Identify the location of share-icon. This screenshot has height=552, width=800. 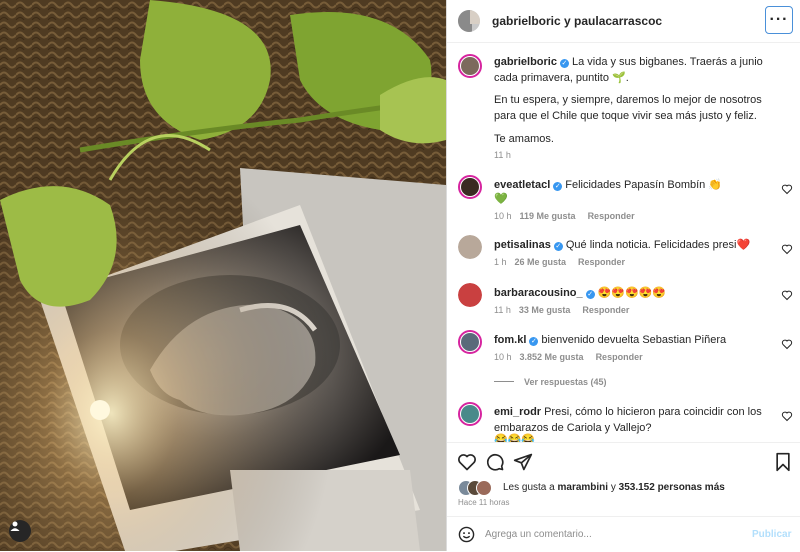
(523, 462).